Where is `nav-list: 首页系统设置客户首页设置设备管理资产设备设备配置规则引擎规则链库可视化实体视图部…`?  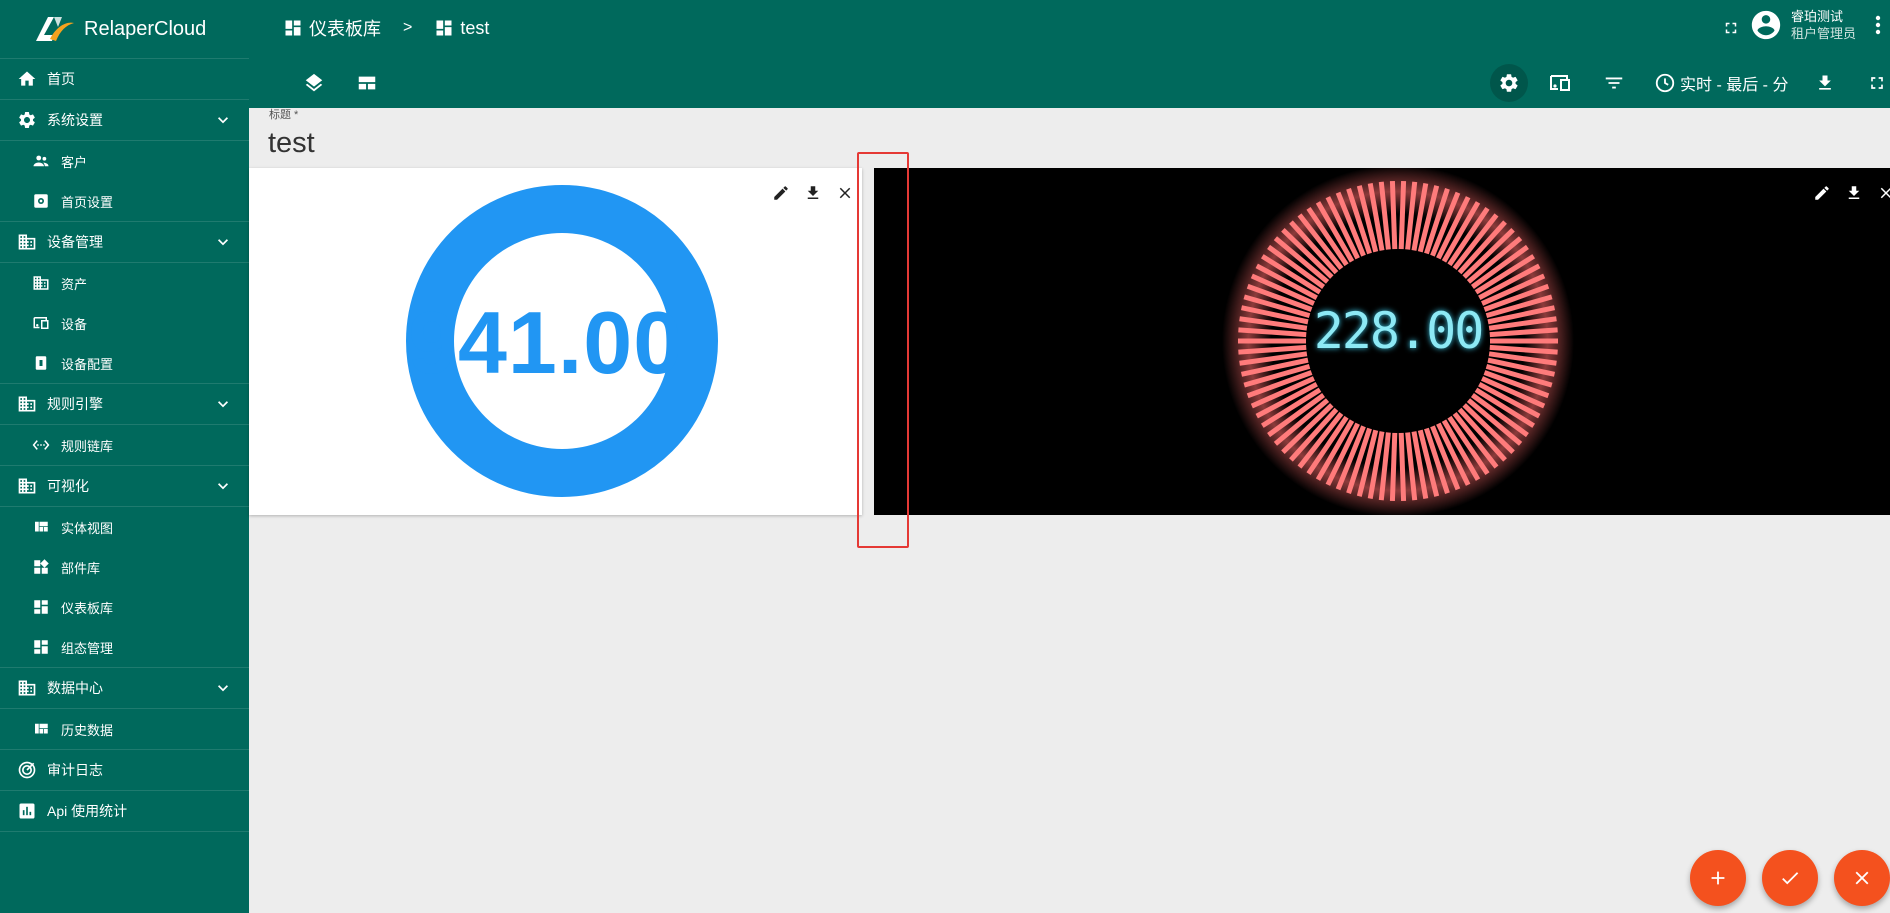 nav-list: 首页系统设置客户首页设置设备管理资产设备设备配置规则引擎规则链库可视化实体视图部… is located at coordinates (124, 445).